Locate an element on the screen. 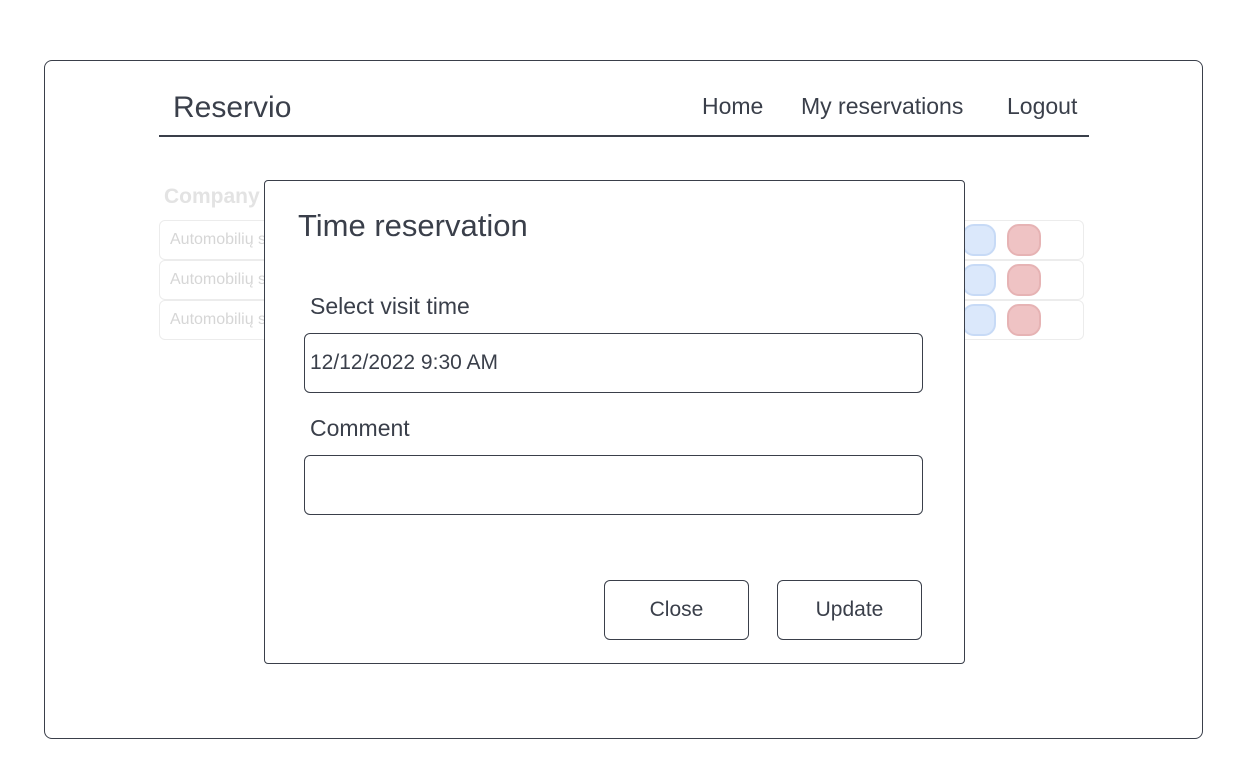 Image resolution: width=1244 pixels, height=780 pixels. nav-logout-link: Logout is located at coordinates (1042, 106).